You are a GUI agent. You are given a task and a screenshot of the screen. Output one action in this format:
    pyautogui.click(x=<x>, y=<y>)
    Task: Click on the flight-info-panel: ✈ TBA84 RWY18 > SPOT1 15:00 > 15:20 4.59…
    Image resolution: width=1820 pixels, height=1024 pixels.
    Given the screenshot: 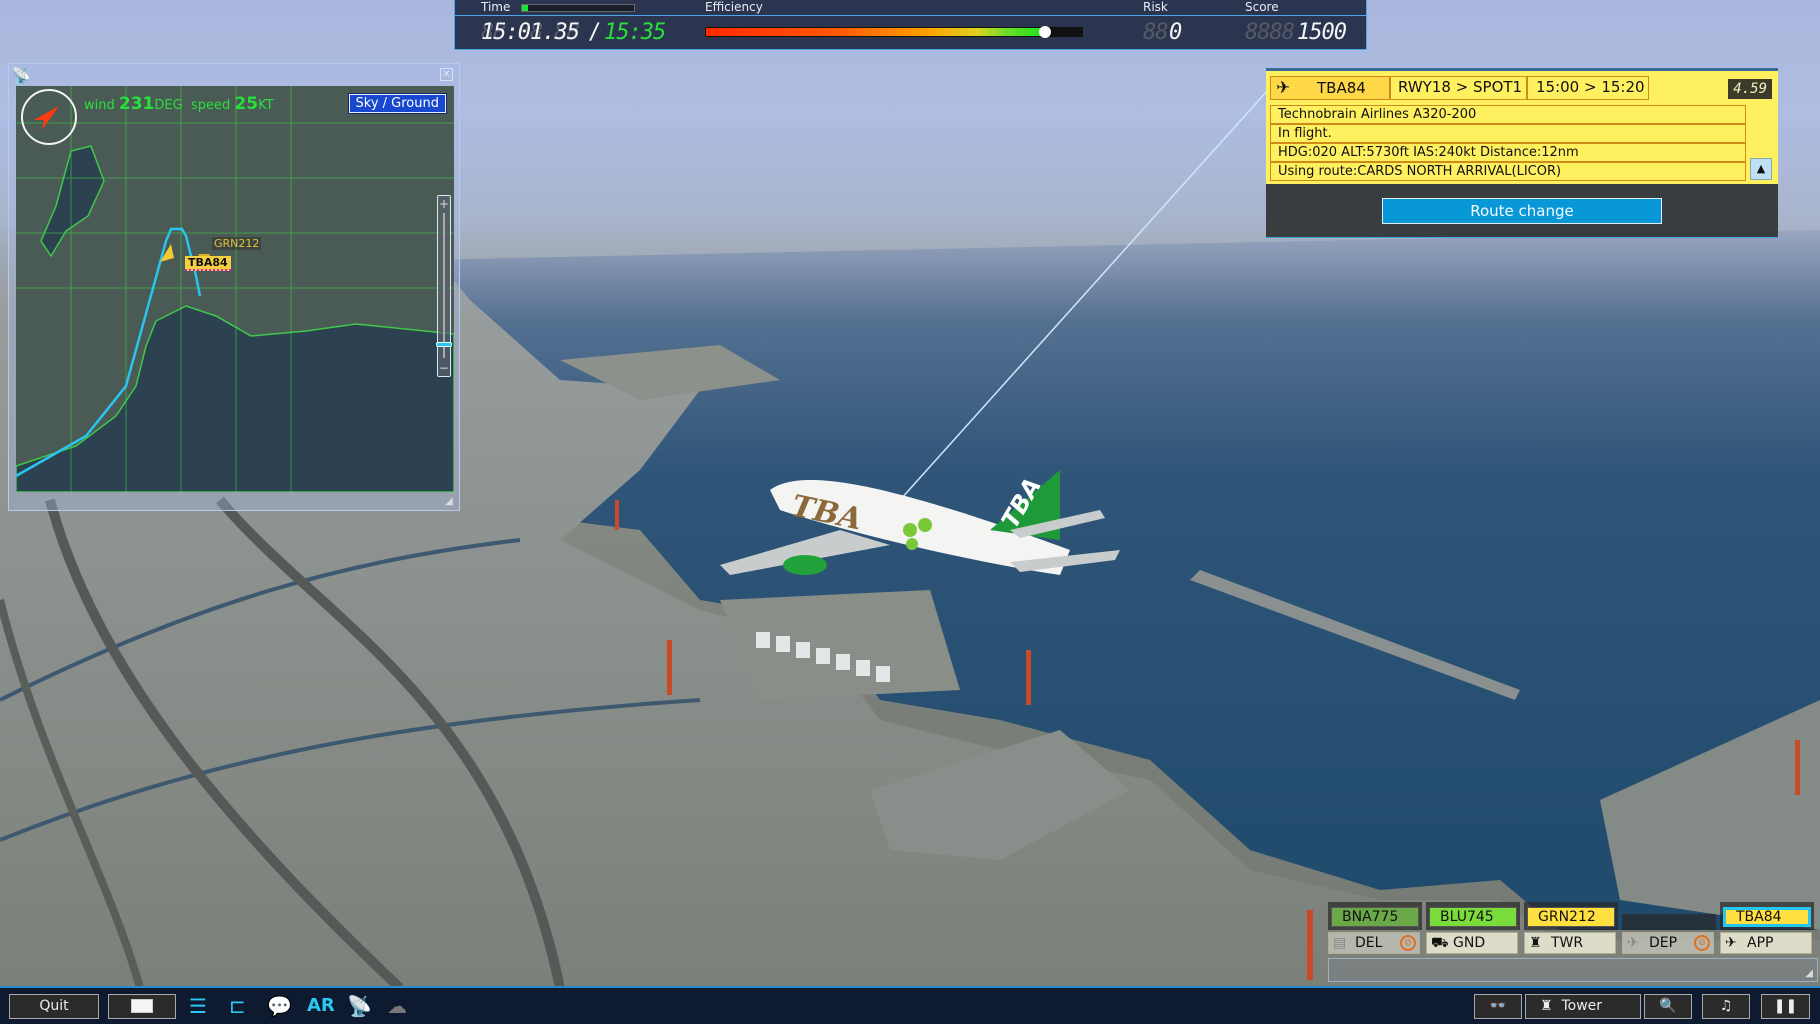 What is the action you would take?
    pyautogui.click(x=1522, y=153)
    